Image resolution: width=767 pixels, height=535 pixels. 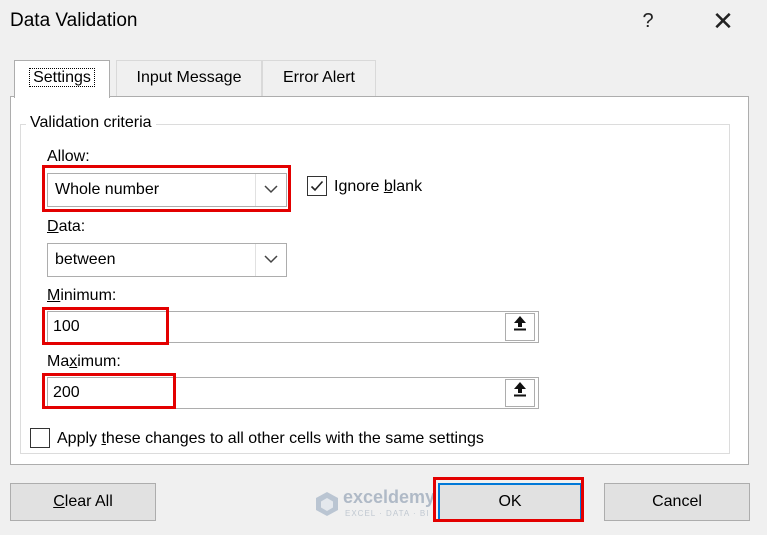 I want to click on minimum-label-key: M, so click(x=54, y=295).